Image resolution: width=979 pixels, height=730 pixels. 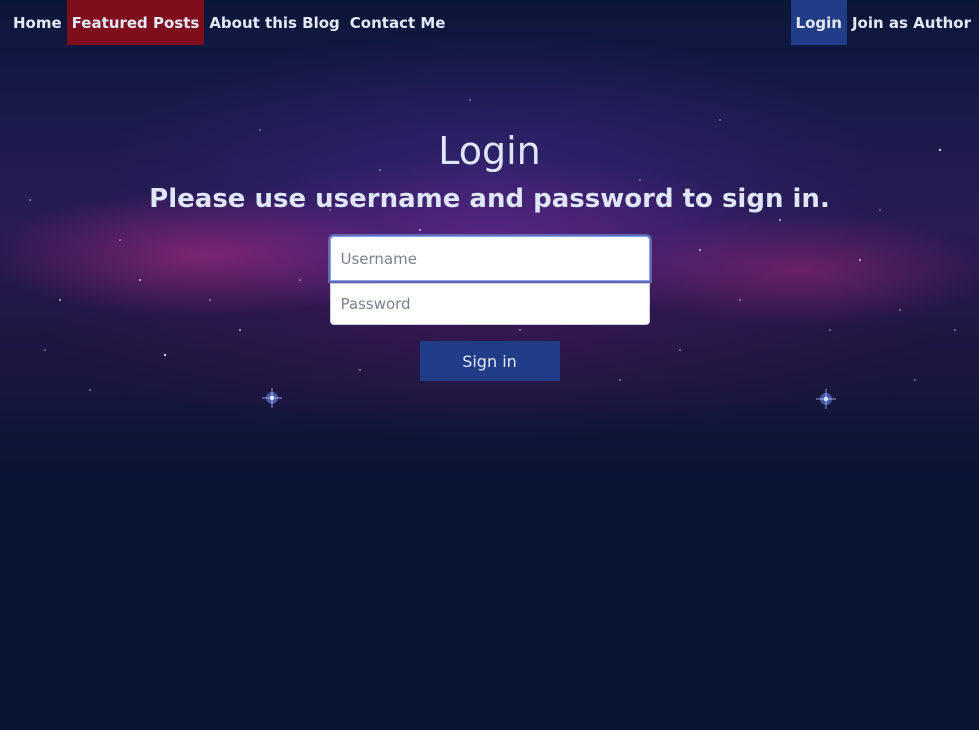 I want to click on nav-featured-posts-link: Featured Posts, so click(x=135, y=22).